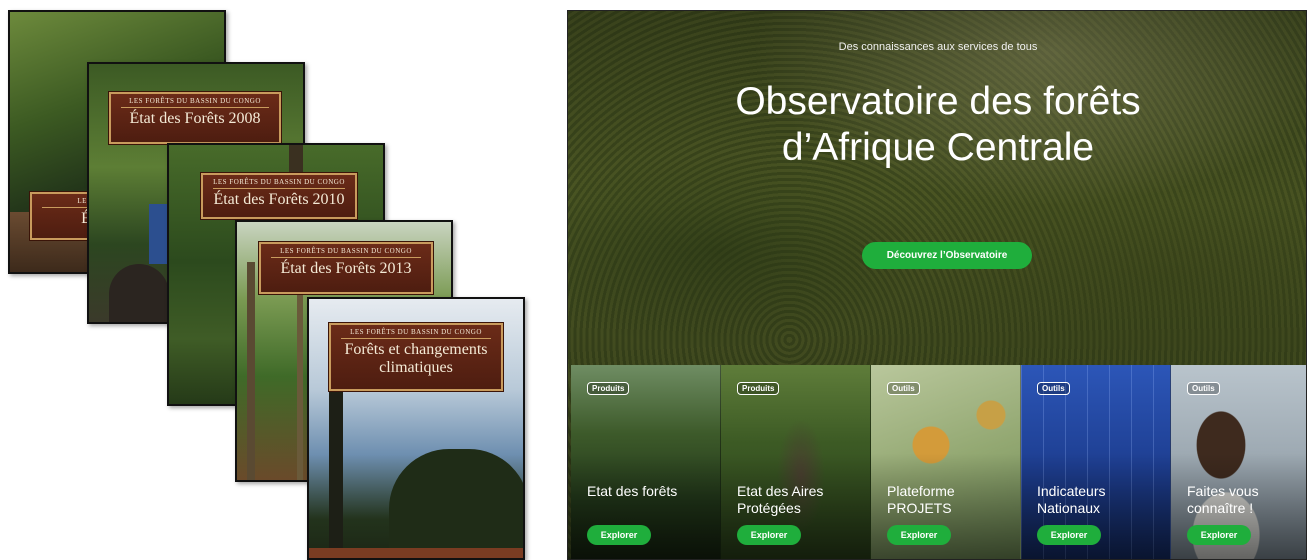 Image resolution: width=1307 pixels, height=560 pixels. I want to click on card-plateforme-projets: Outils Plateforme PROJETS Explorer, so click(946, 462).